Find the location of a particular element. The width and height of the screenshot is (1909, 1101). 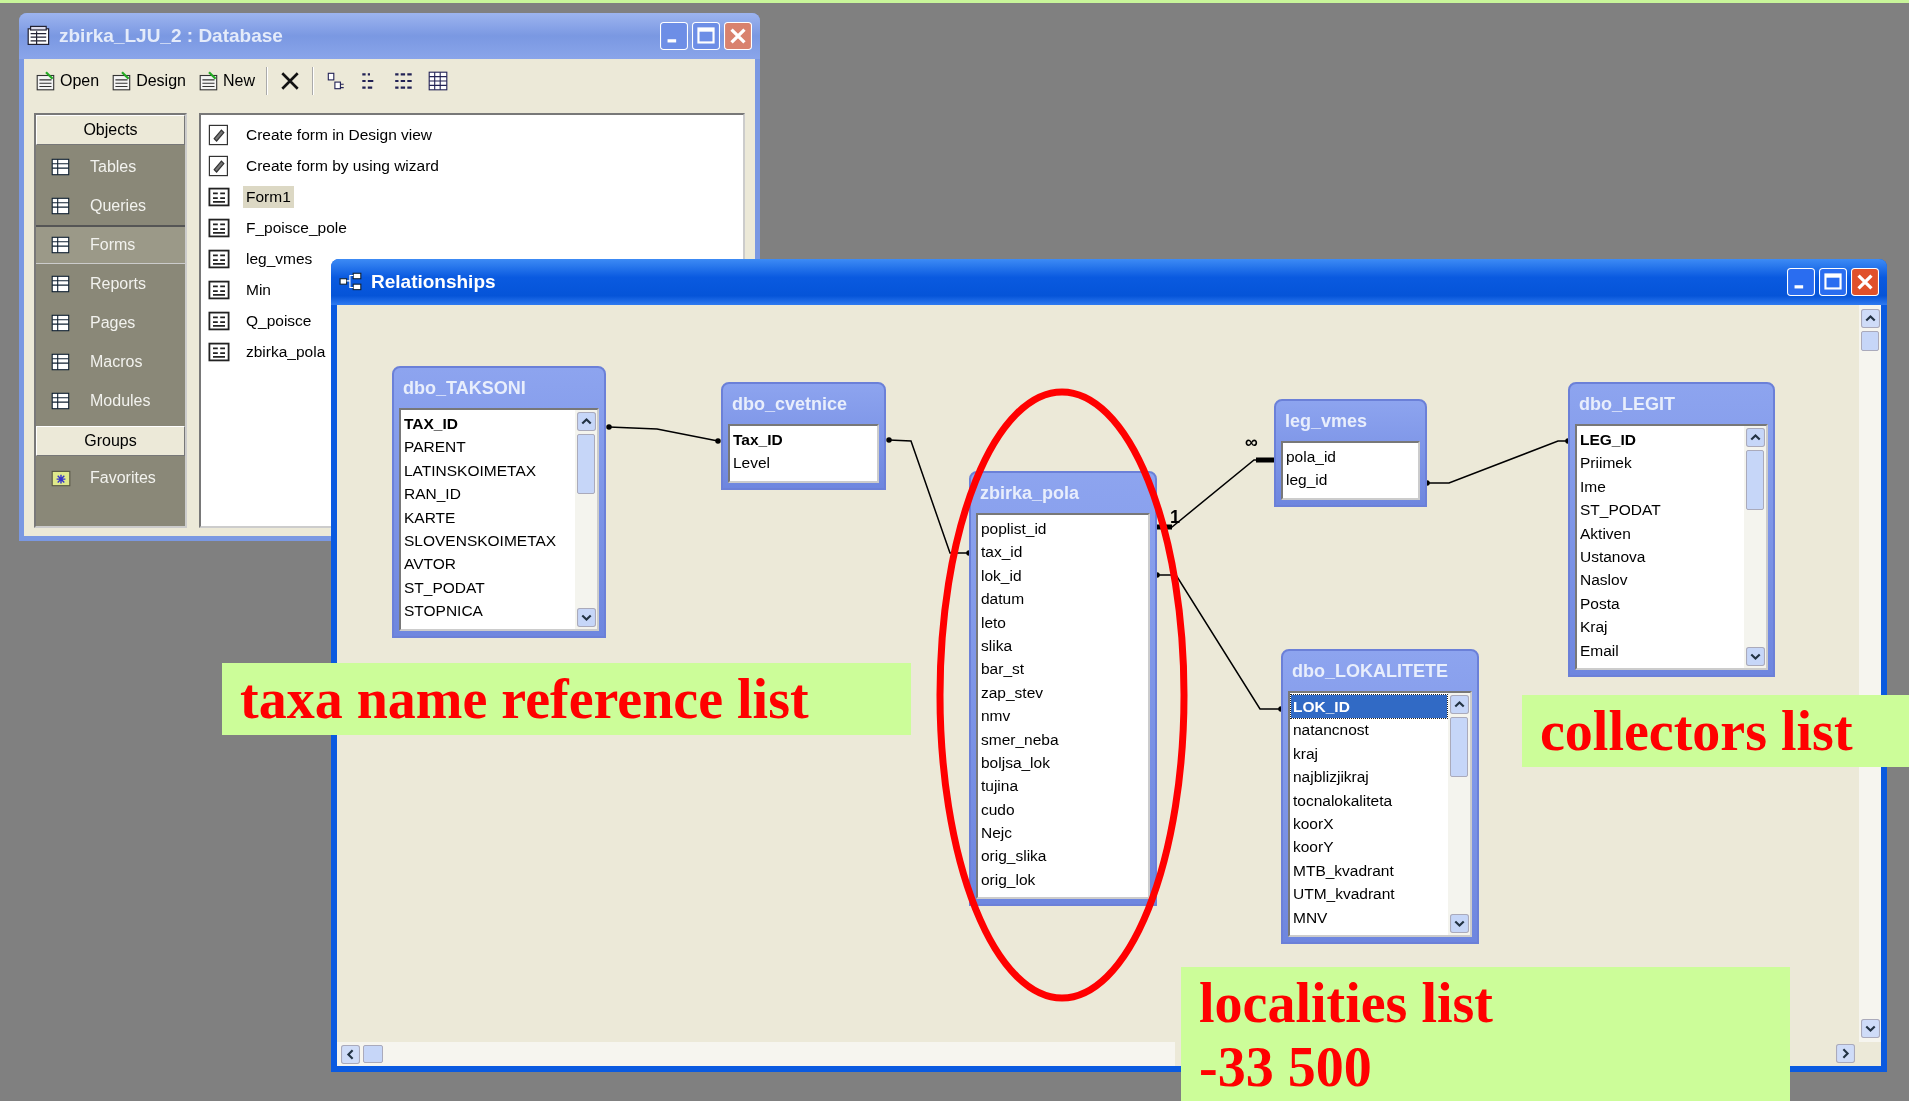

field-name: natancnost is located at coordinates (1369, 730).